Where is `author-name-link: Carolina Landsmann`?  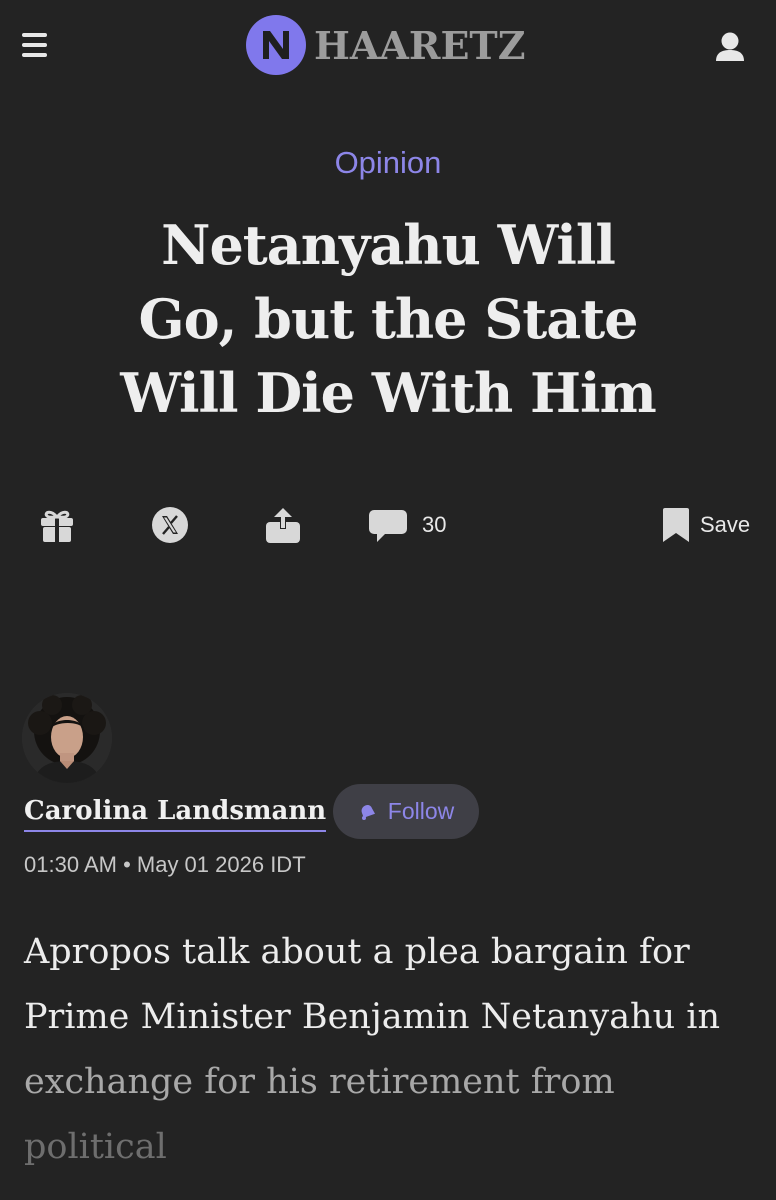 author-name-link: Carolina Landsmann is located at coordinates (175, 813).